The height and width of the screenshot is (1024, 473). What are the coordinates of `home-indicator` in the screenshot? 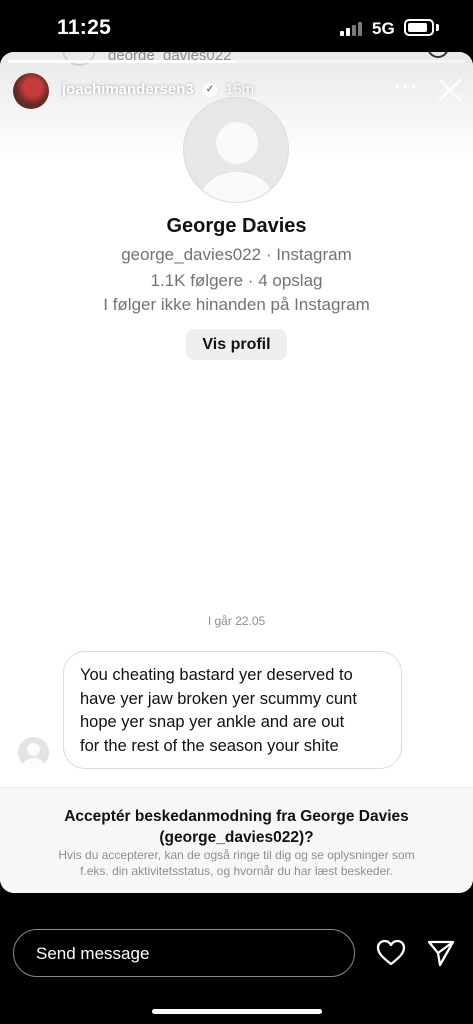 It's located at (237, 1011).